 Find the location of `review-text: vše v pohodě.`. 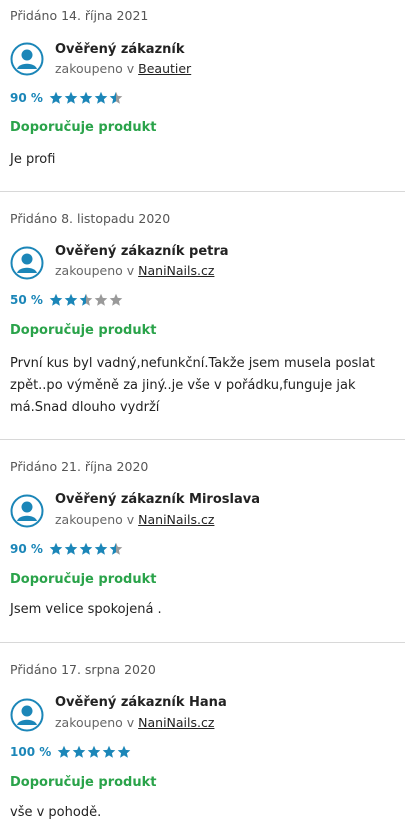

review-text: vše v pohodě. is located at coordinates (56, 812).